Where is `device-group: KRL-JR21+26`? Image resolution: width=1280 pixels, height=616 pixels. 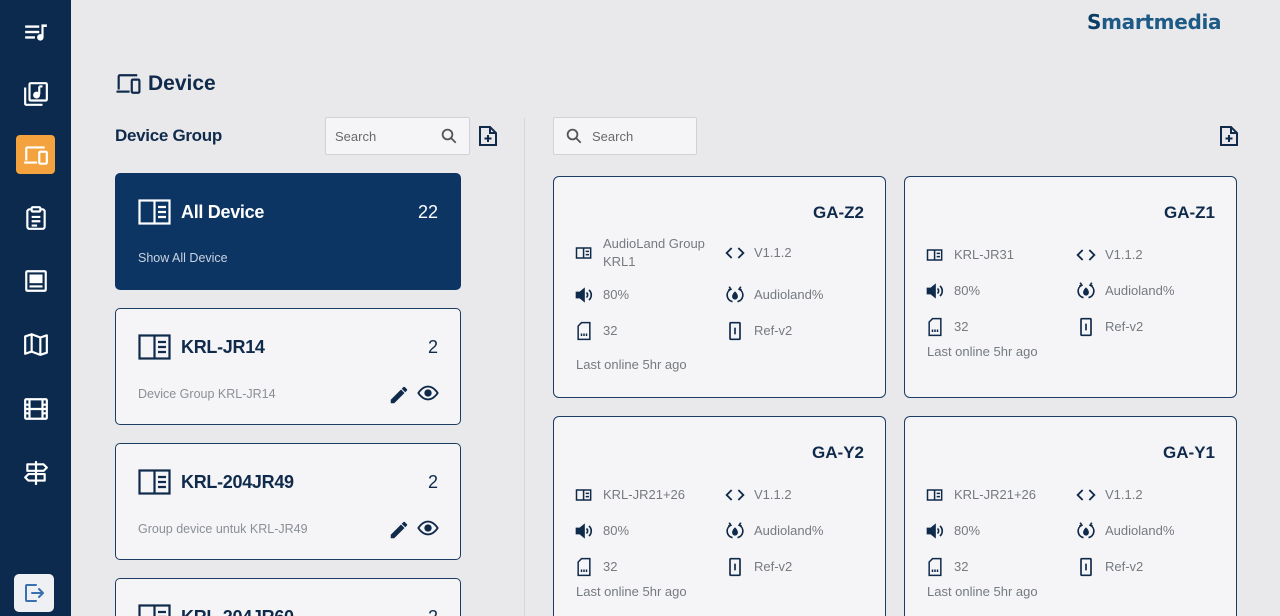
device-group: KRL-JR21+26 is located at coordinates (995, 494).